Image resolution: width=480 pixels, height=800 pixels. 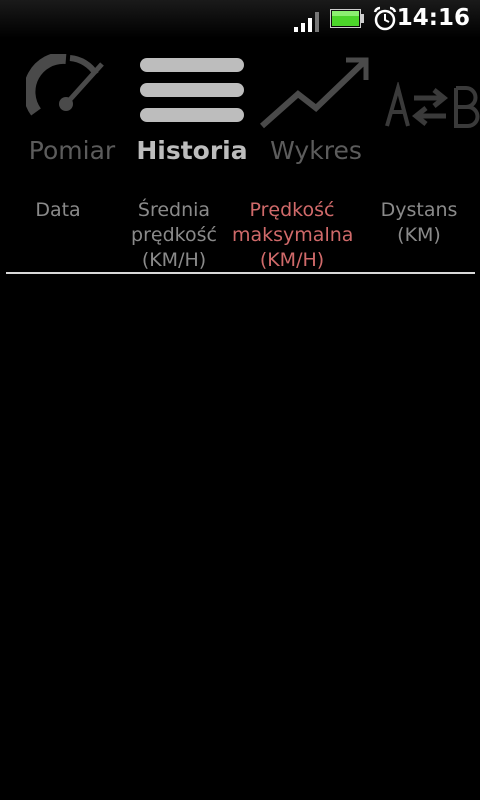 I want to click on tab-convert-units, so click(x=432, y=109).